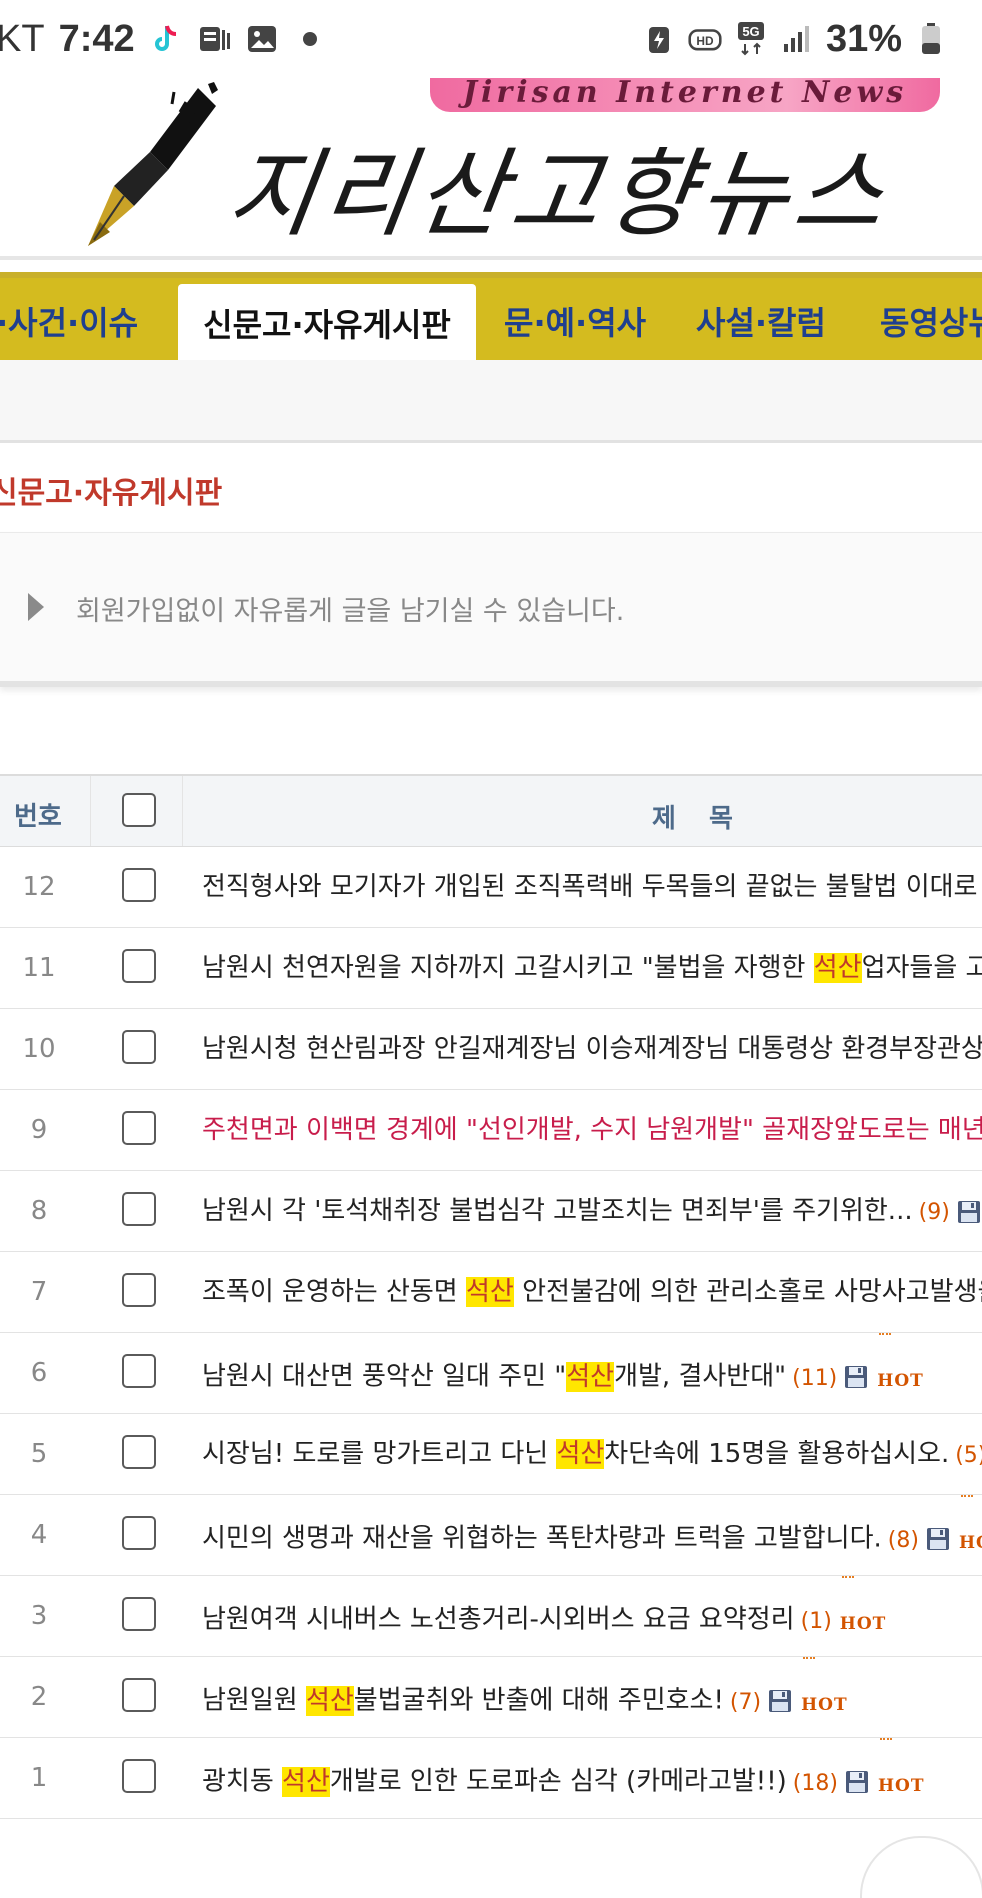  What do you see at coordinates (575, 322) in the screenshot?
I see `nav-item-literature-history: 문·예·역사` at bounding box center [575, 322].